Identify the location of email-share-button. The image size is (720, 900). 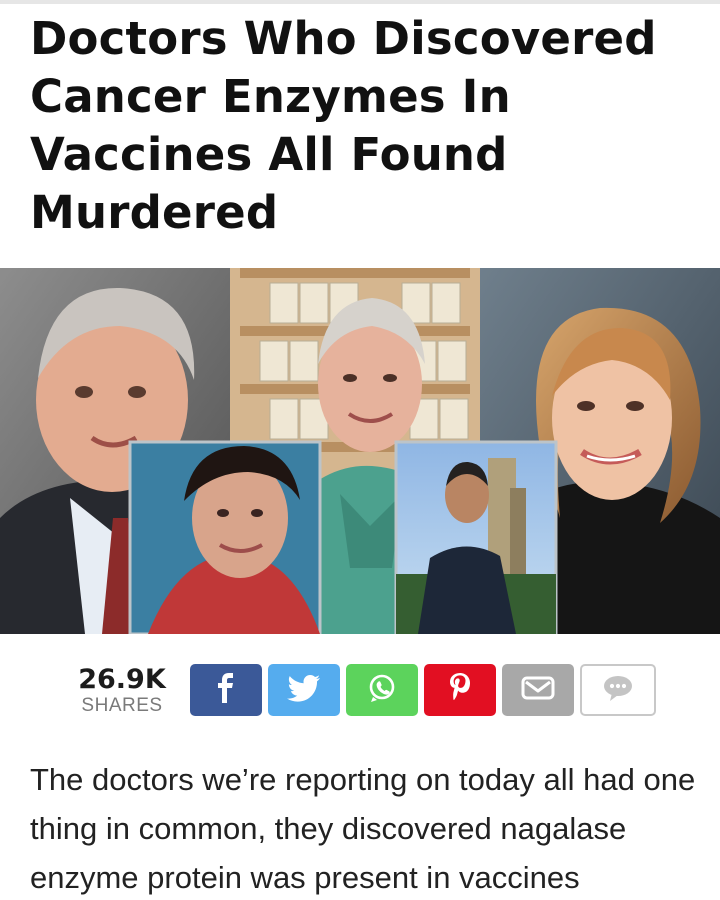
(538, 690).